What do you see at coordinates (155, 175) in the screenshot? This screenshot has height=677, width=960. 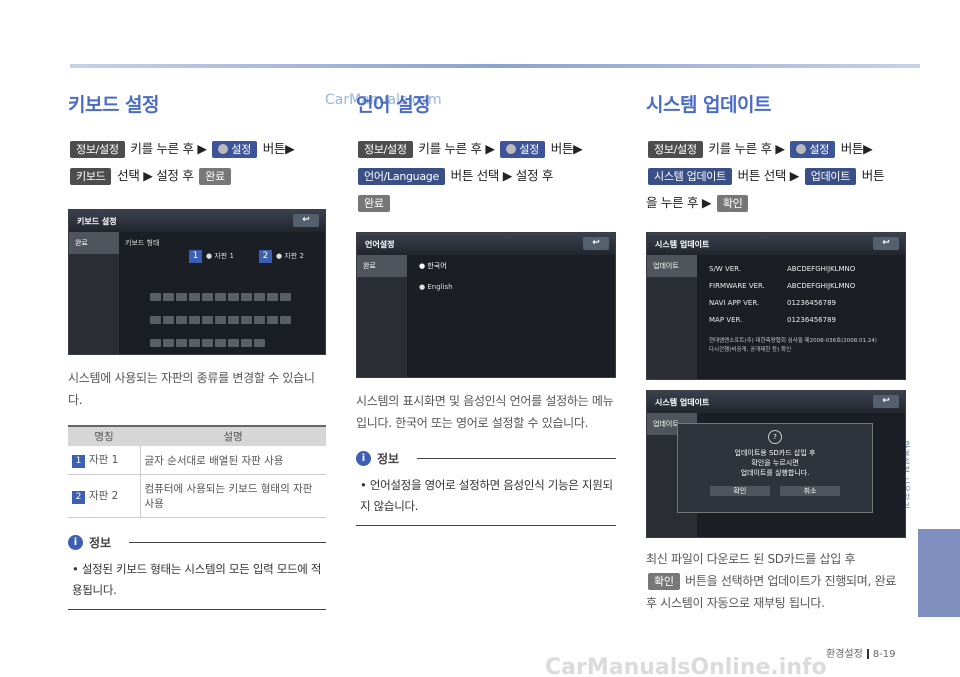 I see `step-text: 선택 ▶ 설정 후` at bounding box center [155, 175].